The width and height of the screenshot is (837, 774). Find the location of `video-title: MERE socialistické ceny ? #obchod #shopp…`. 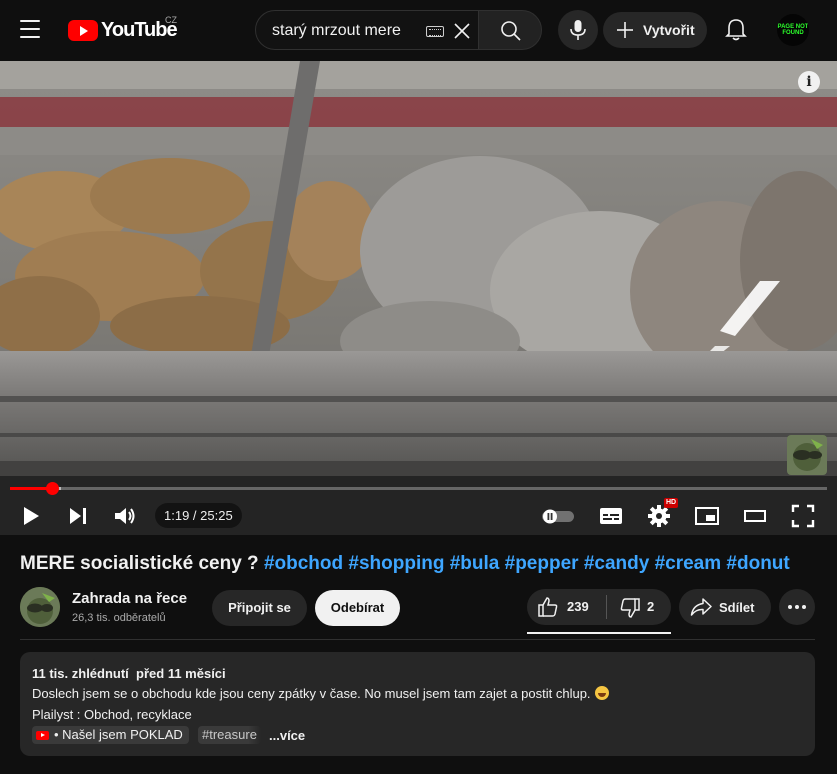

video-title: MERE socialistické ceny ? #obchod #shopp… is located at coordinates (420, 564).